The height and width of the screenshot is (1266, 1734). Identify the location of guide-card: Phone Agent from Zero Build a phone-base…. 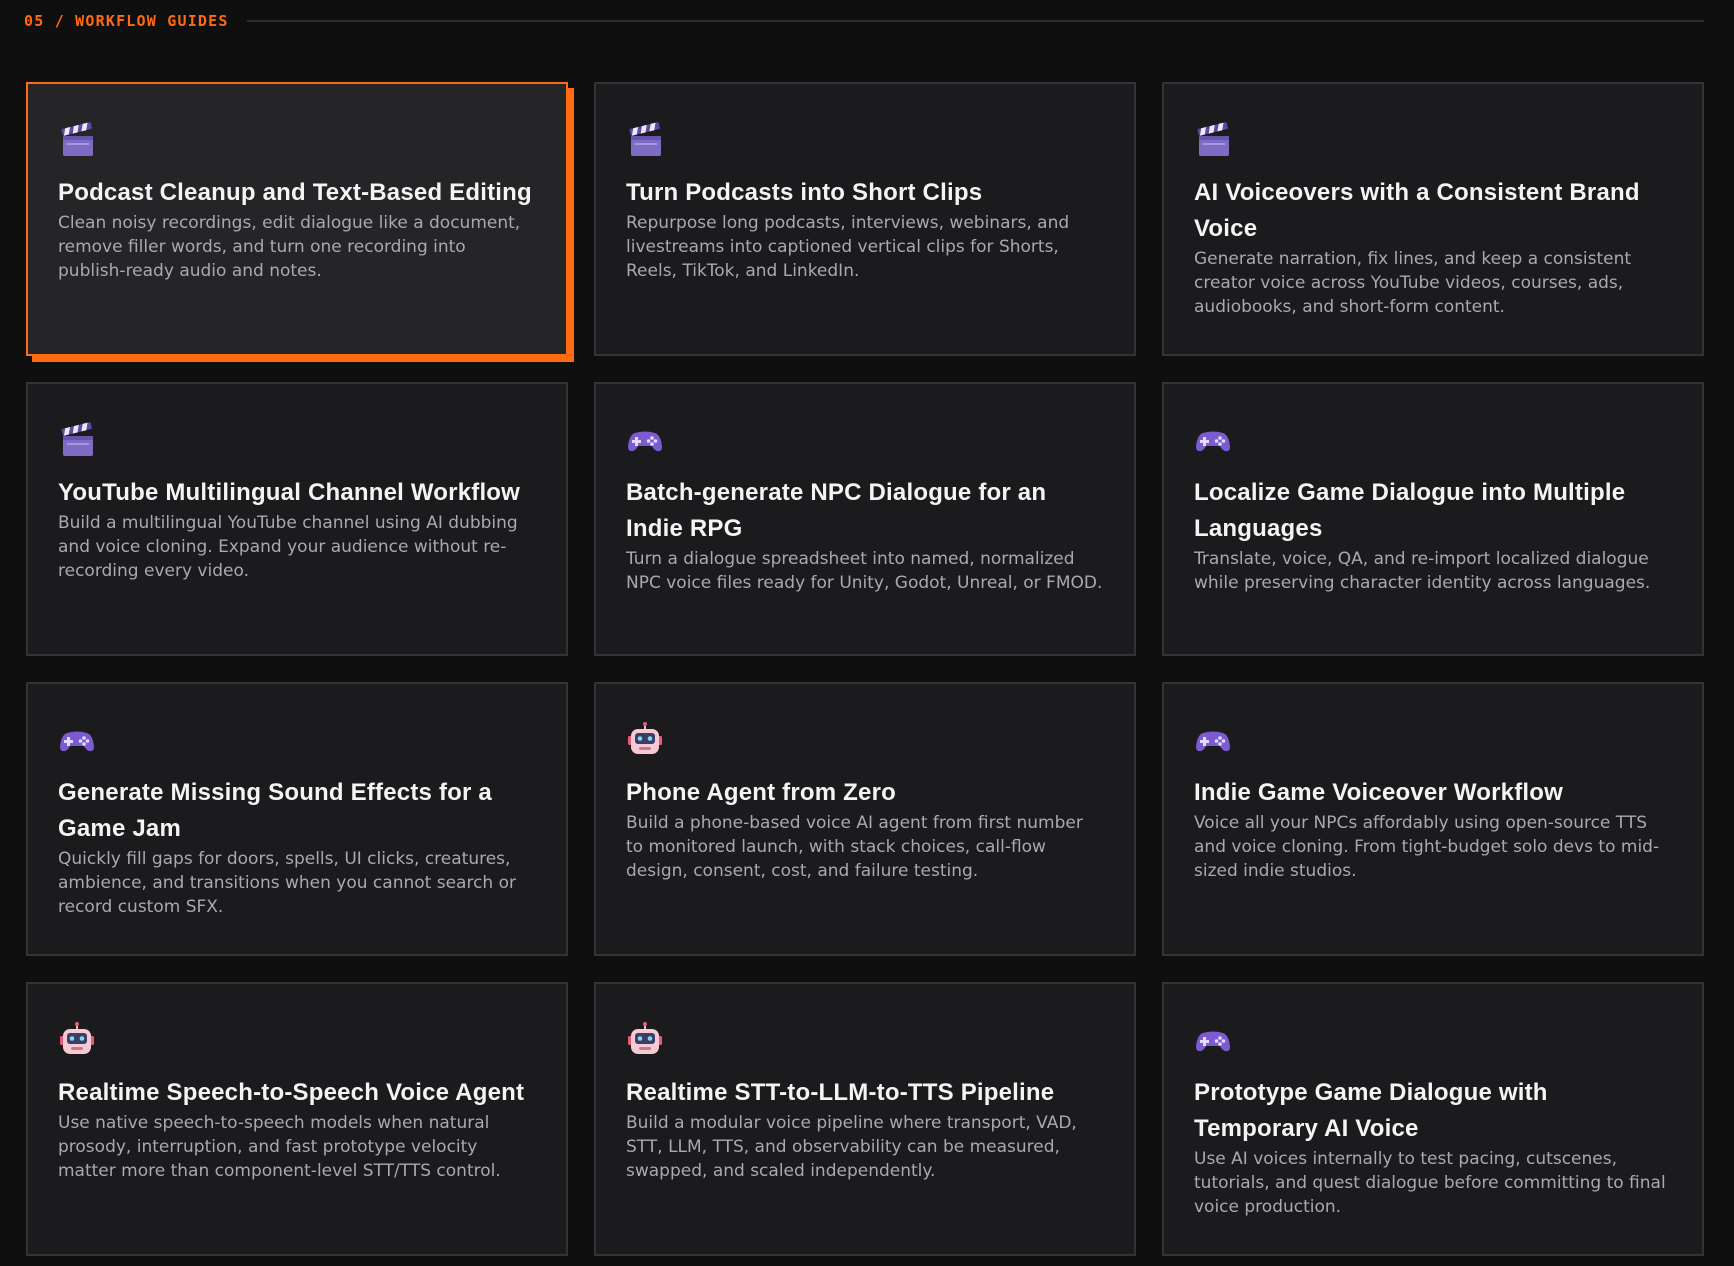
(865, 819).